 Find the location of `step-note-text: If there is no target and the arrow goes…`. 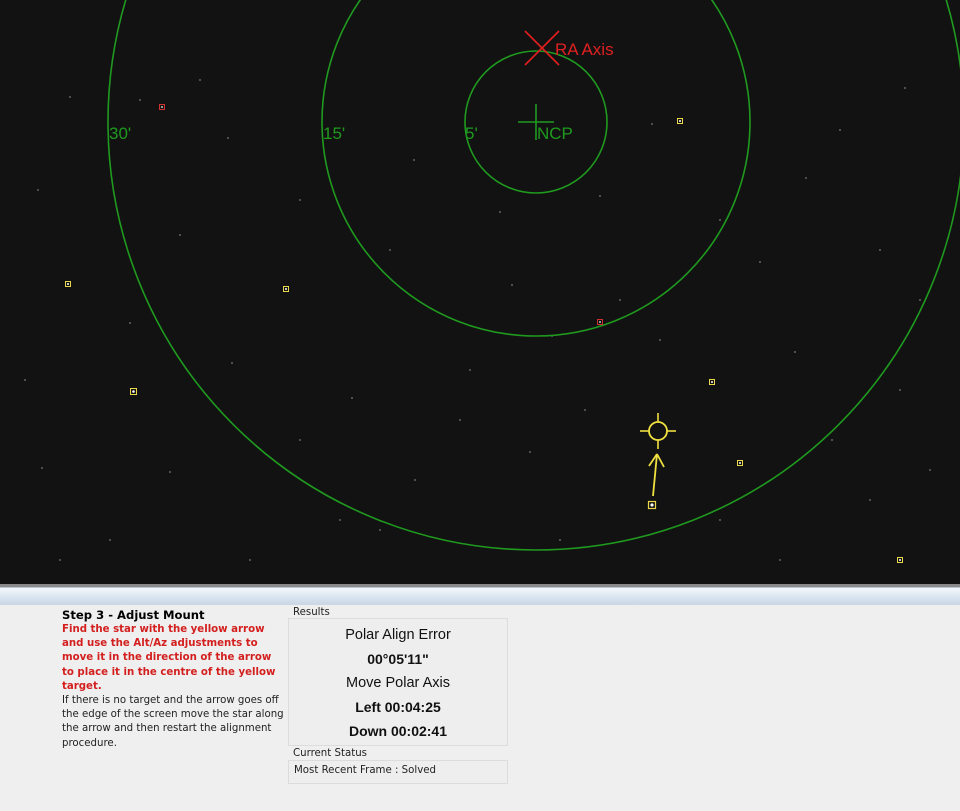

step-note-text: If there is no target and the arrow goes… is located at coordinates (173, 722).